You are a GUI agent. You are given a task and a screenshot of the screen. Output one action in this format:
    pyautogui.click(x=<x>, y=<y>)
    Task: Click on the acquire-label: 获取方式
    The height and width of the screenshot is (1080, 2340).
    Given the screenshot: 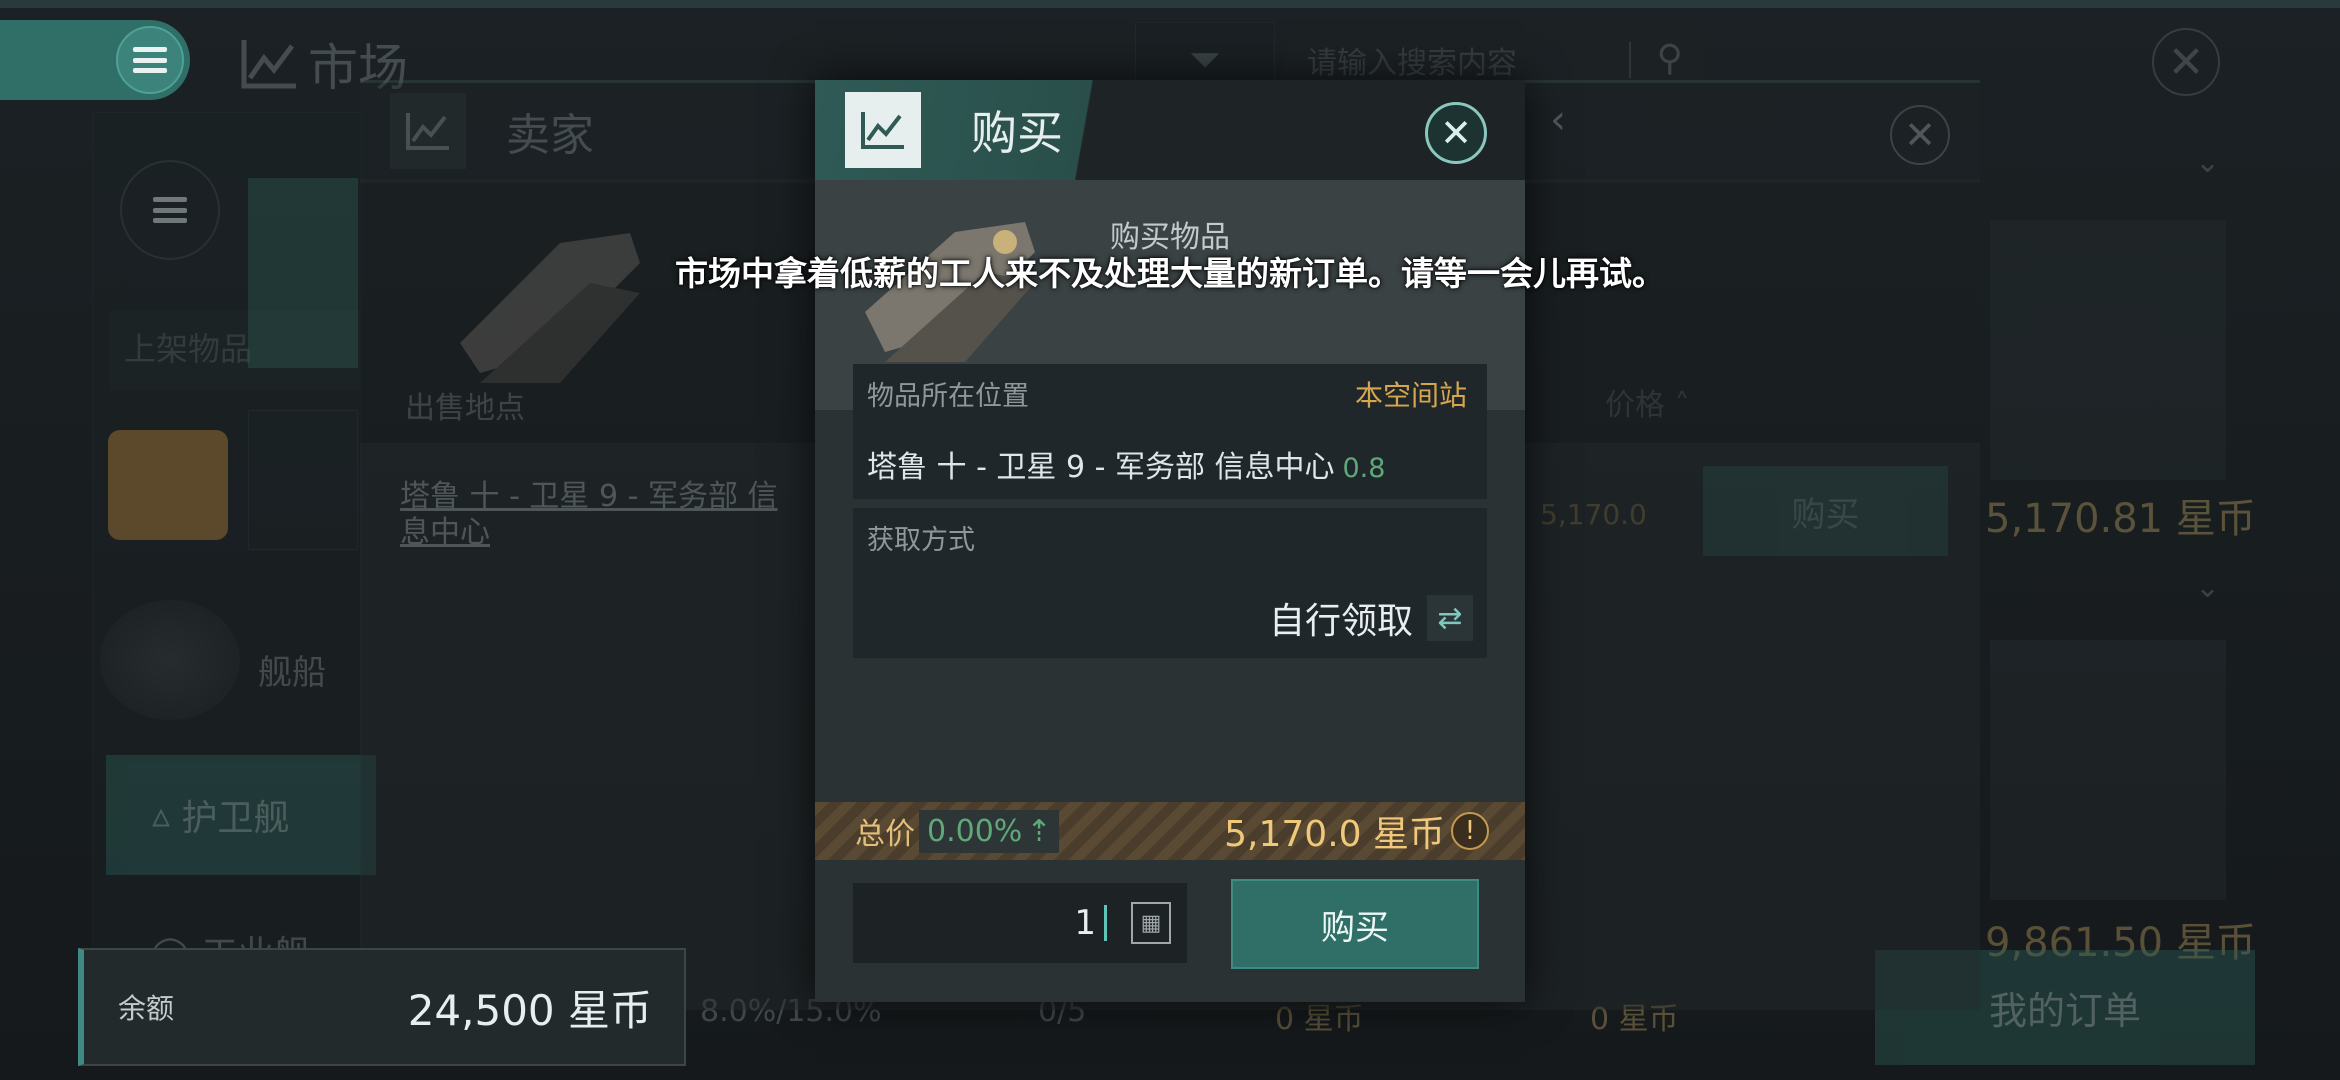 What is the action you would take?
    pyautogui.click(x=921, y=540)
    